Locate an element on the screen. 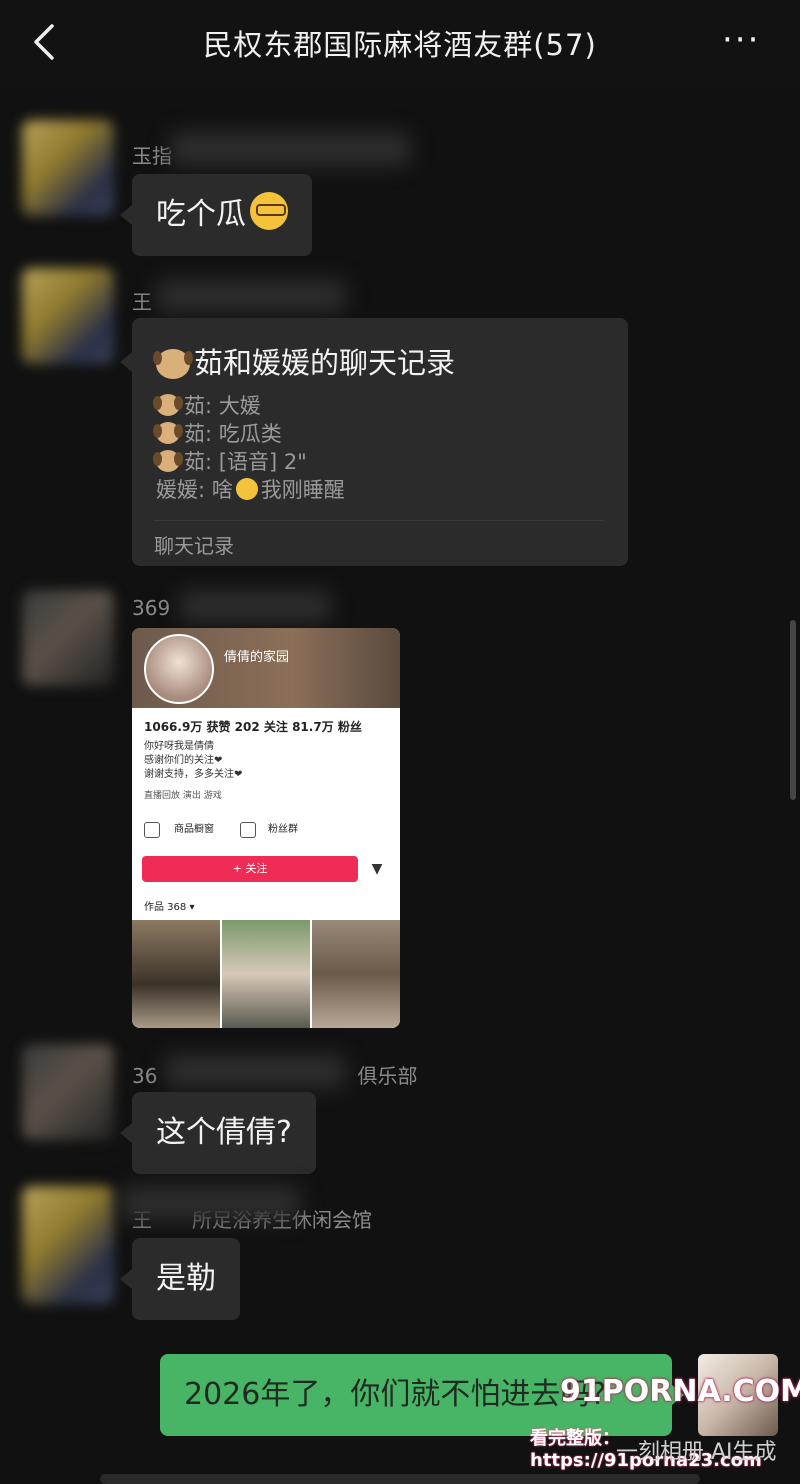  sender-name: 王 is located at coordinates (142, 302).